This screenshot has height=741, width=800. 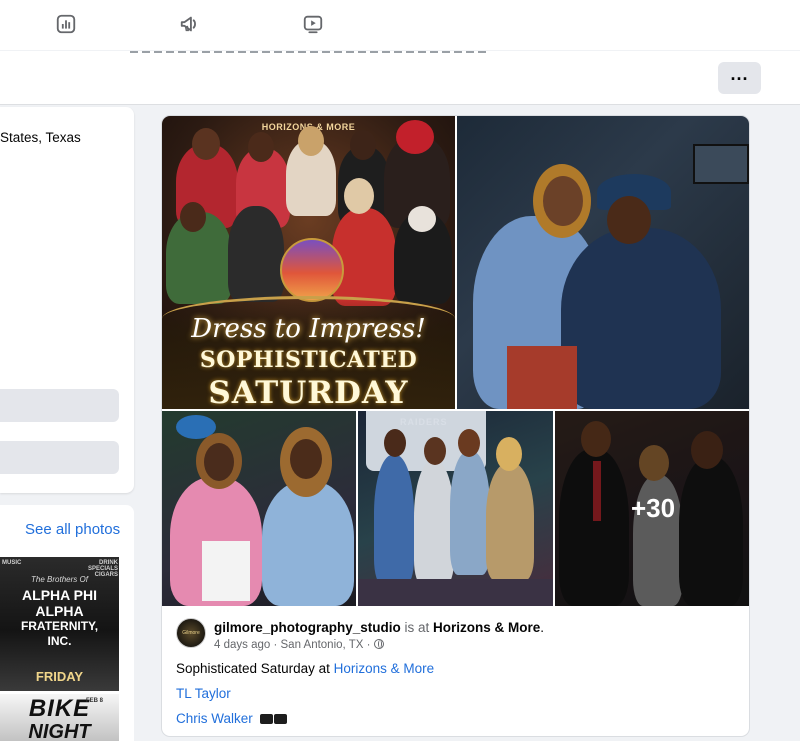 I want to click on location-text: States, Texas, so click(x=40, y=137).